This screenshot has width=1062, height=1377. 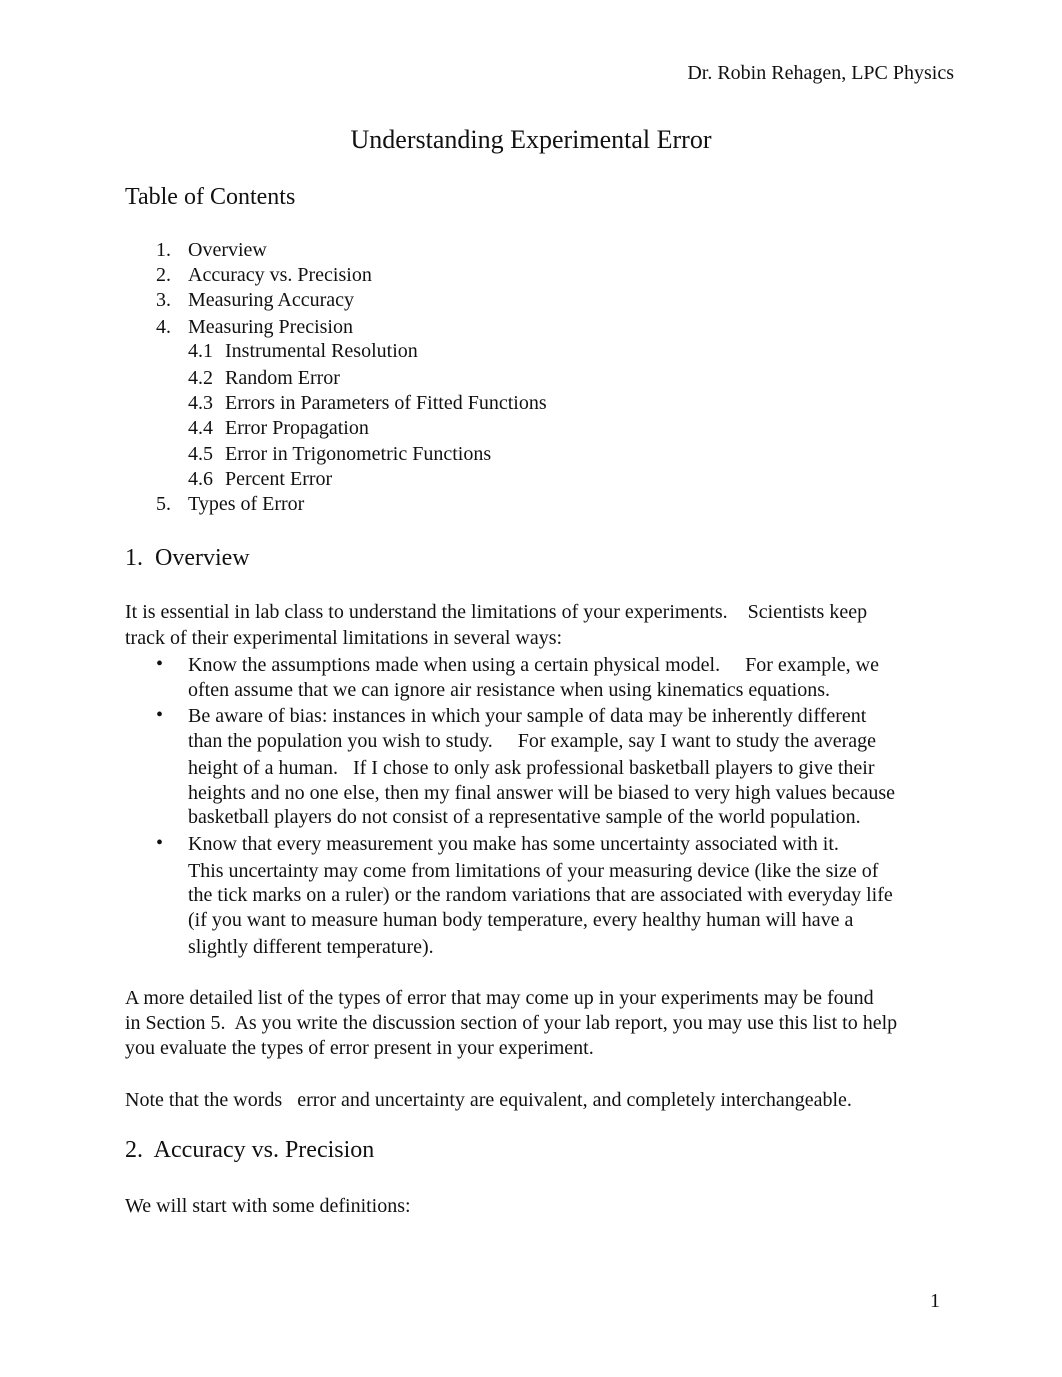 What do you see at coordinates (311, 947) in the screenshot?
I see `bullet-line: slightly different temperature).` at bounding box center [311, 947].